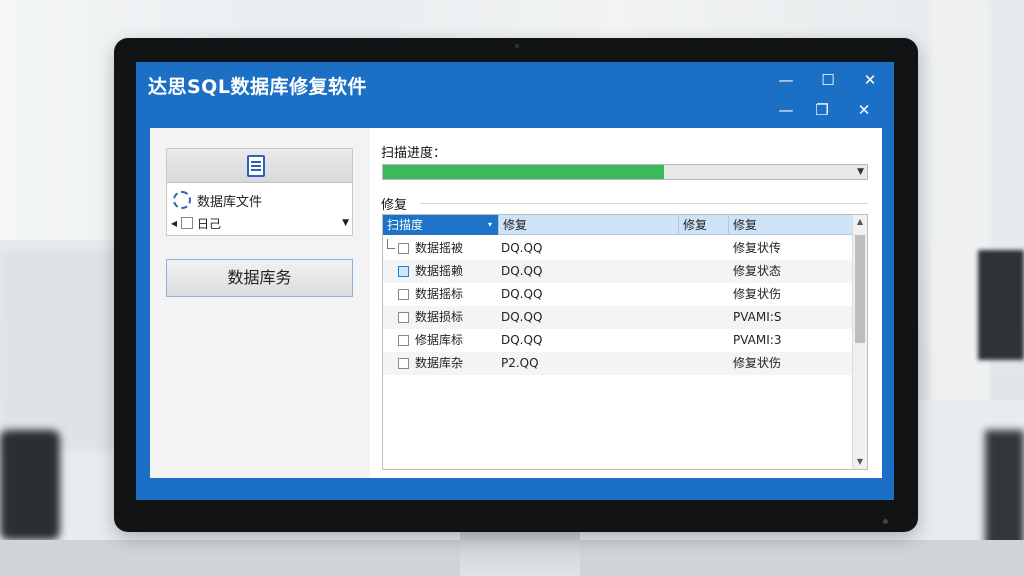  Describe the element at coordinates (860, 222) in the screenshot. I see `scroll-up-icon: ▲` at that location.